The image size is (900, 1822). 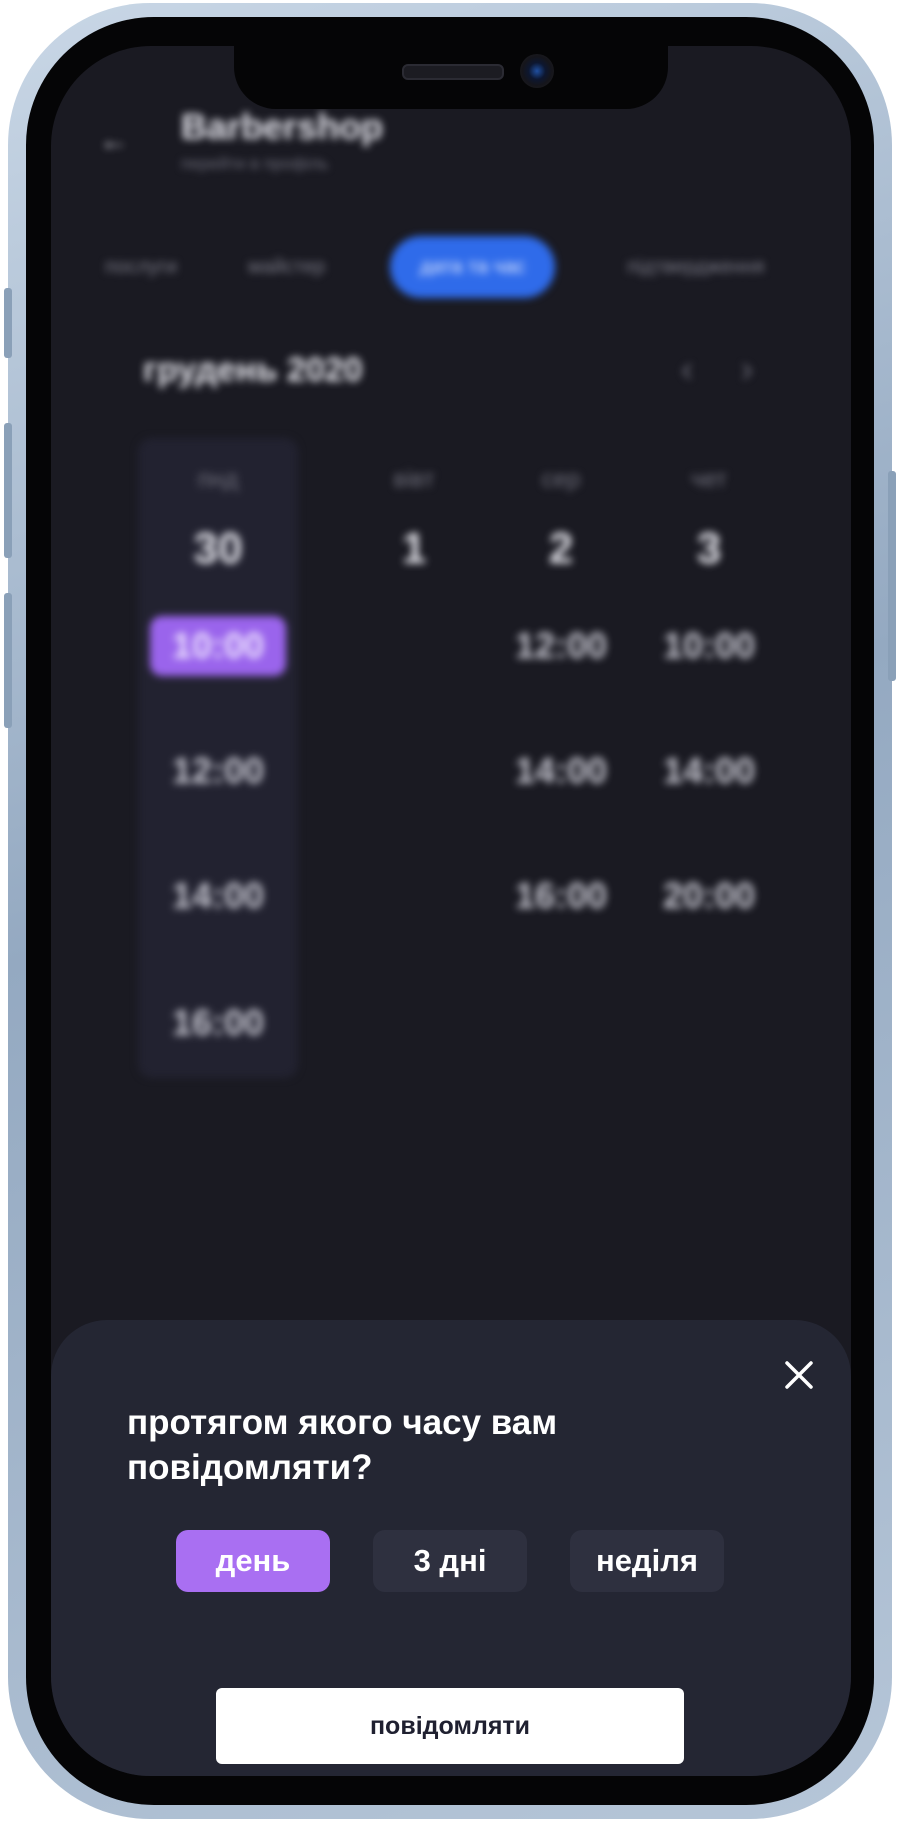 I want to click on front-camera, so click(x=537, y=71).